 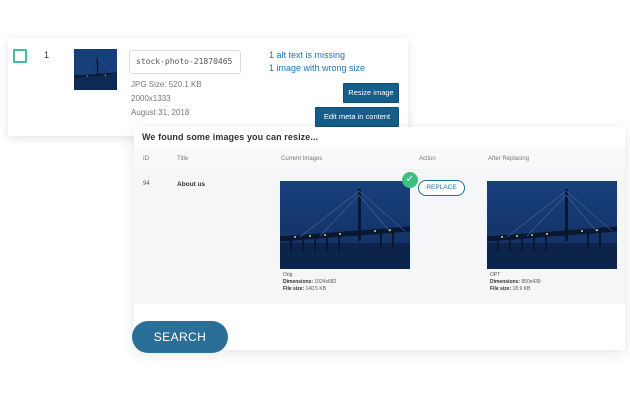 I want to click on upload-date: August 31, 2018, so click(x=160, y=112).